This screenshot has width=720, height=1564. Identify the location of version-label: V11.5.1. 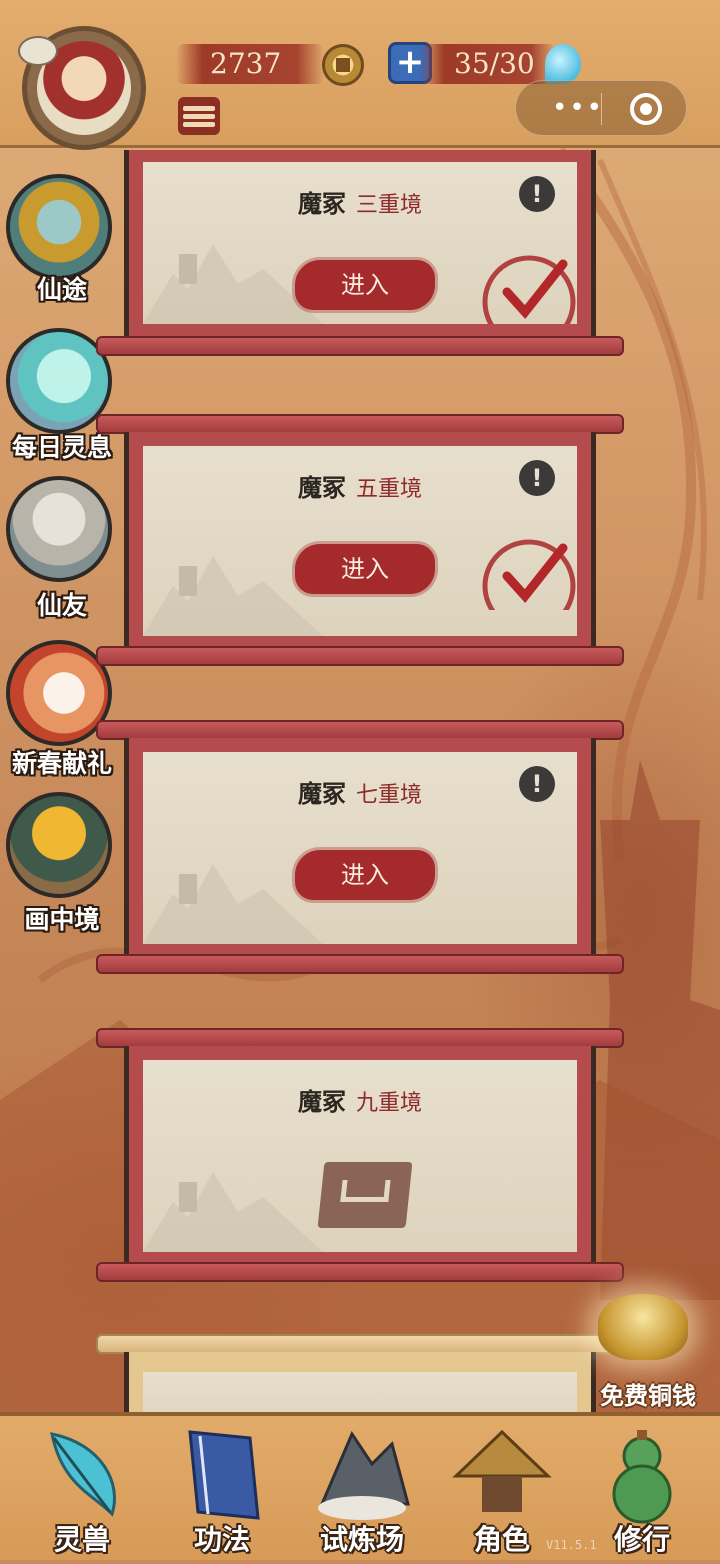
(571, 1545).